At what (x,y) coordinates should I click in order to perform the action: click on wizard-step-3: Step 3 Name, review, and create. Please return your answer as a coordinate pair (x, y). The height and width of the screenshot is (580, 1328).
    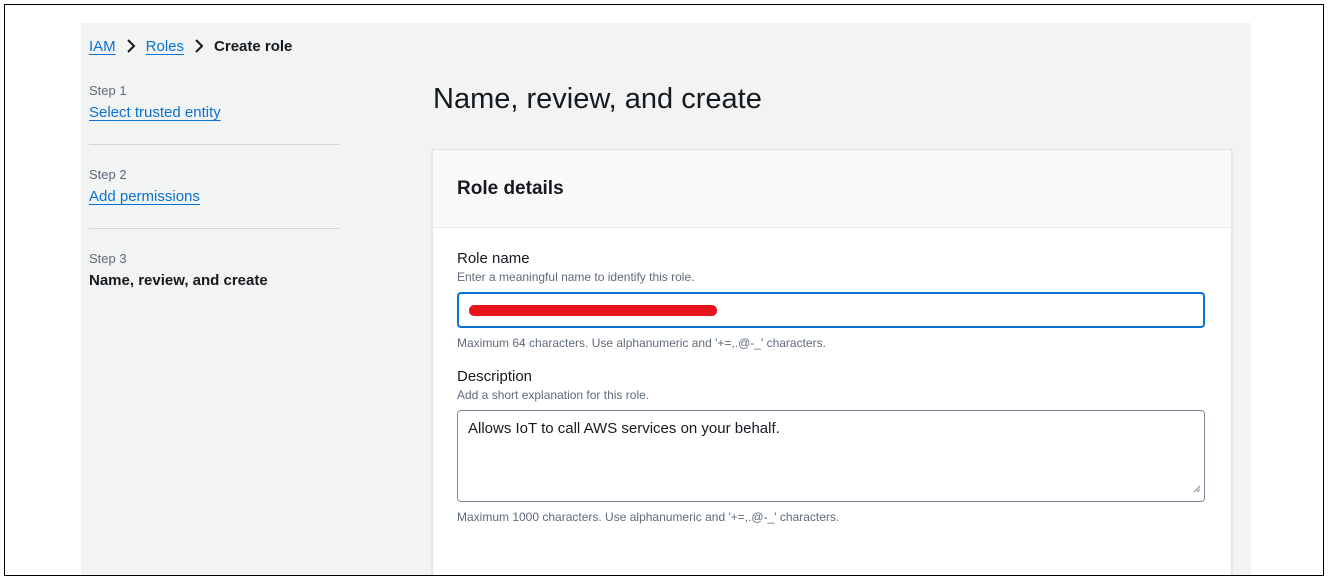
    Looking at the image, I should click on (214, 269).